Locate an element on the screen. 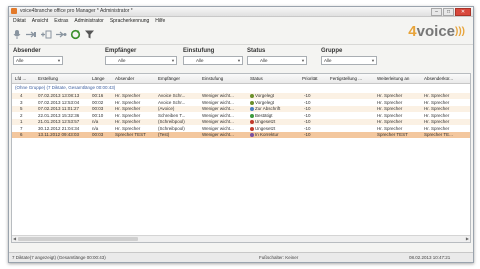  refresh-icon is located at coordinates (75, 34).